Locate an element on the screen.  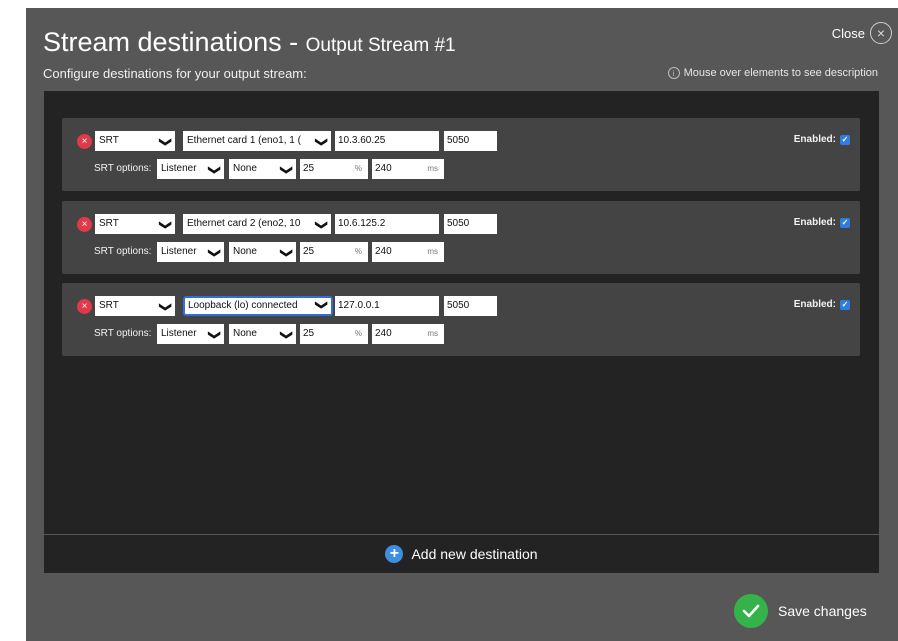
save-changes-label: Save changes is located at coordinates (822, 611).